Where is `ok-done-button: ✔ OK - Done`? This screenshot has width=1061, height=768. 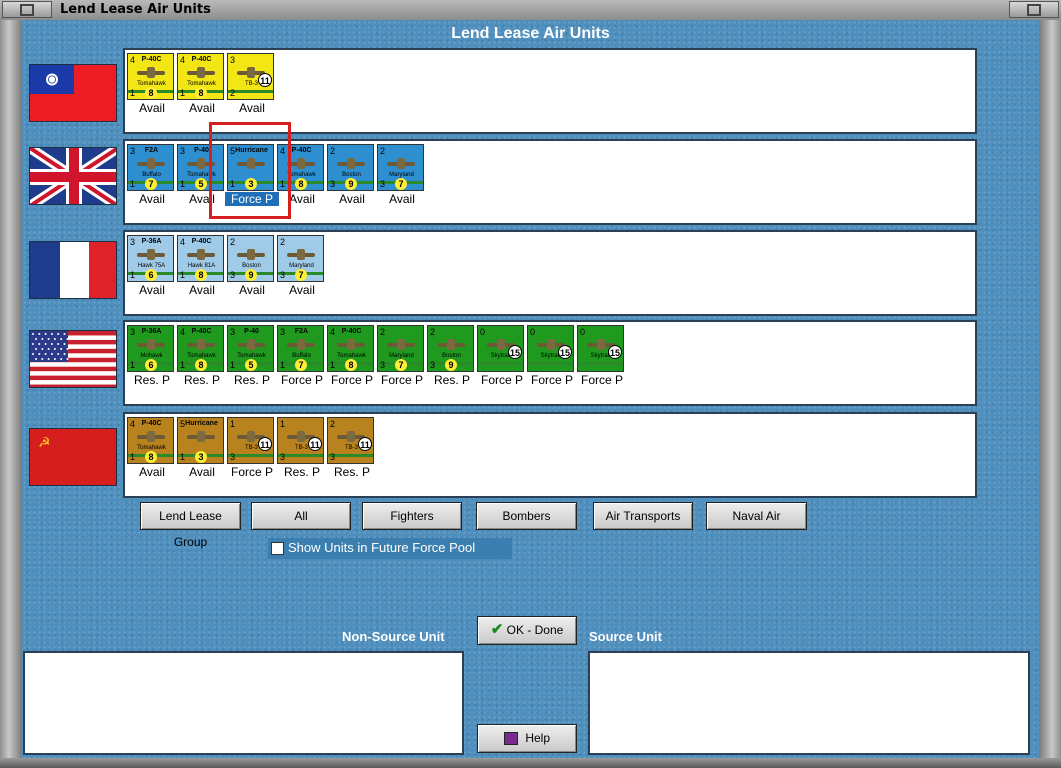 ok-done-button: ✔ OK - Done is located at coordinates (527, 630).